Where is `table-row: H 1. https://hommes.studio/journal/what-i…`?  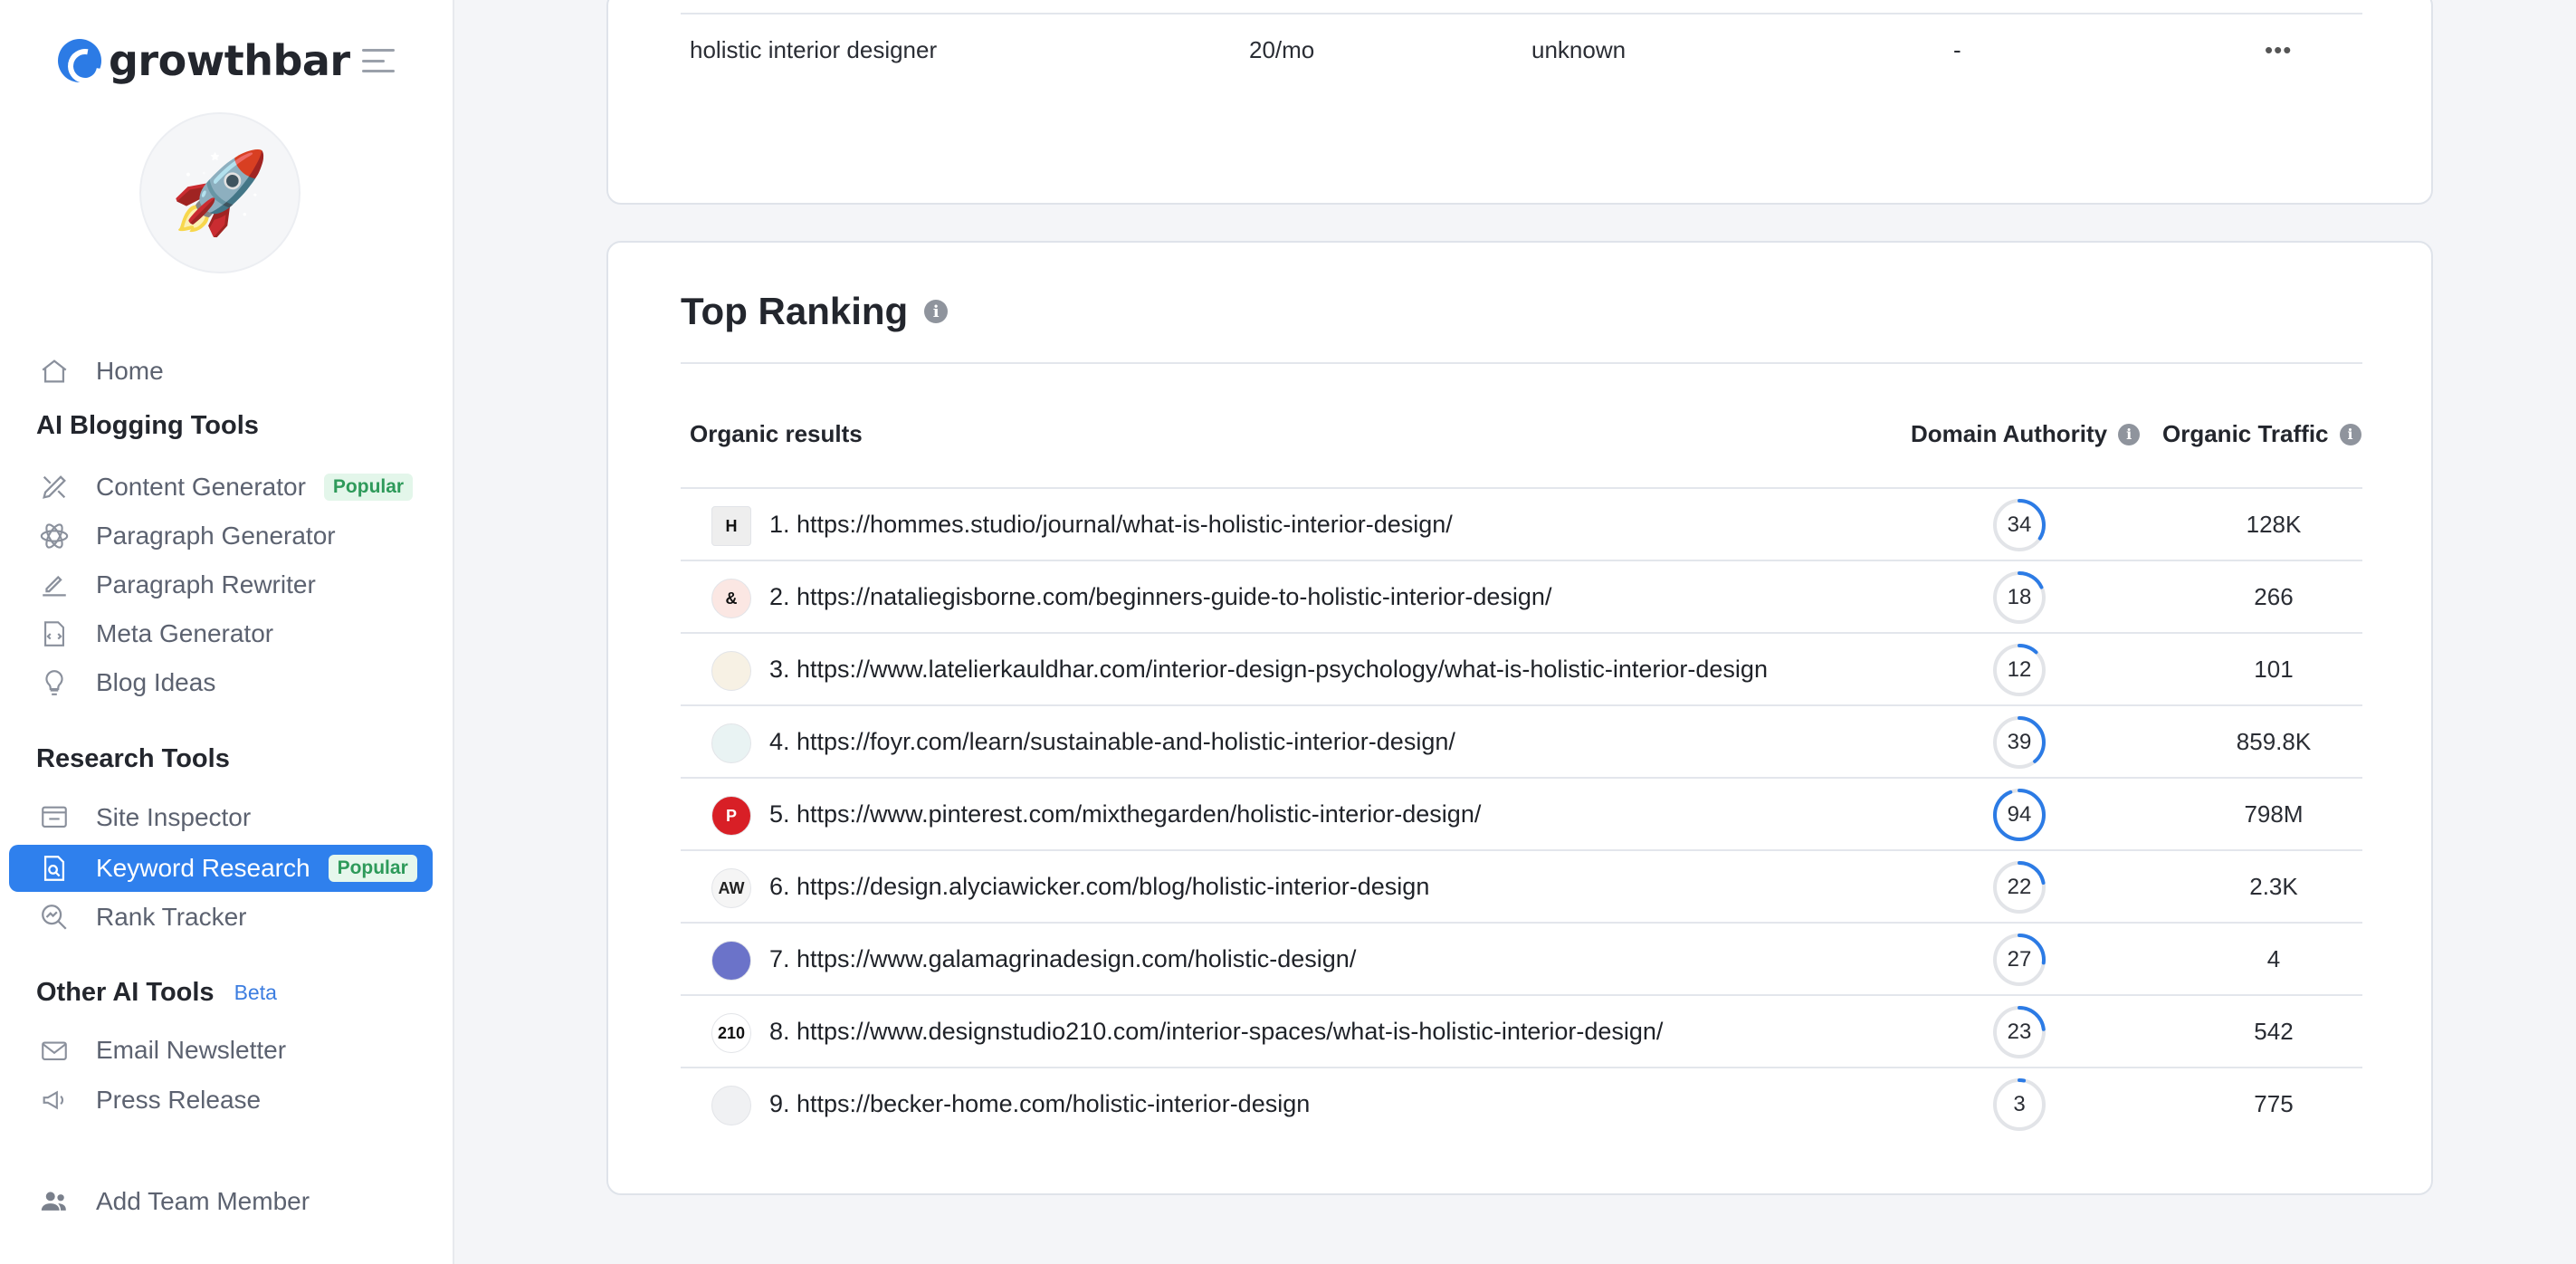
table-row: H 1. https://hommes.studio/journal/what-i… is located at coordinates (1521, 523).